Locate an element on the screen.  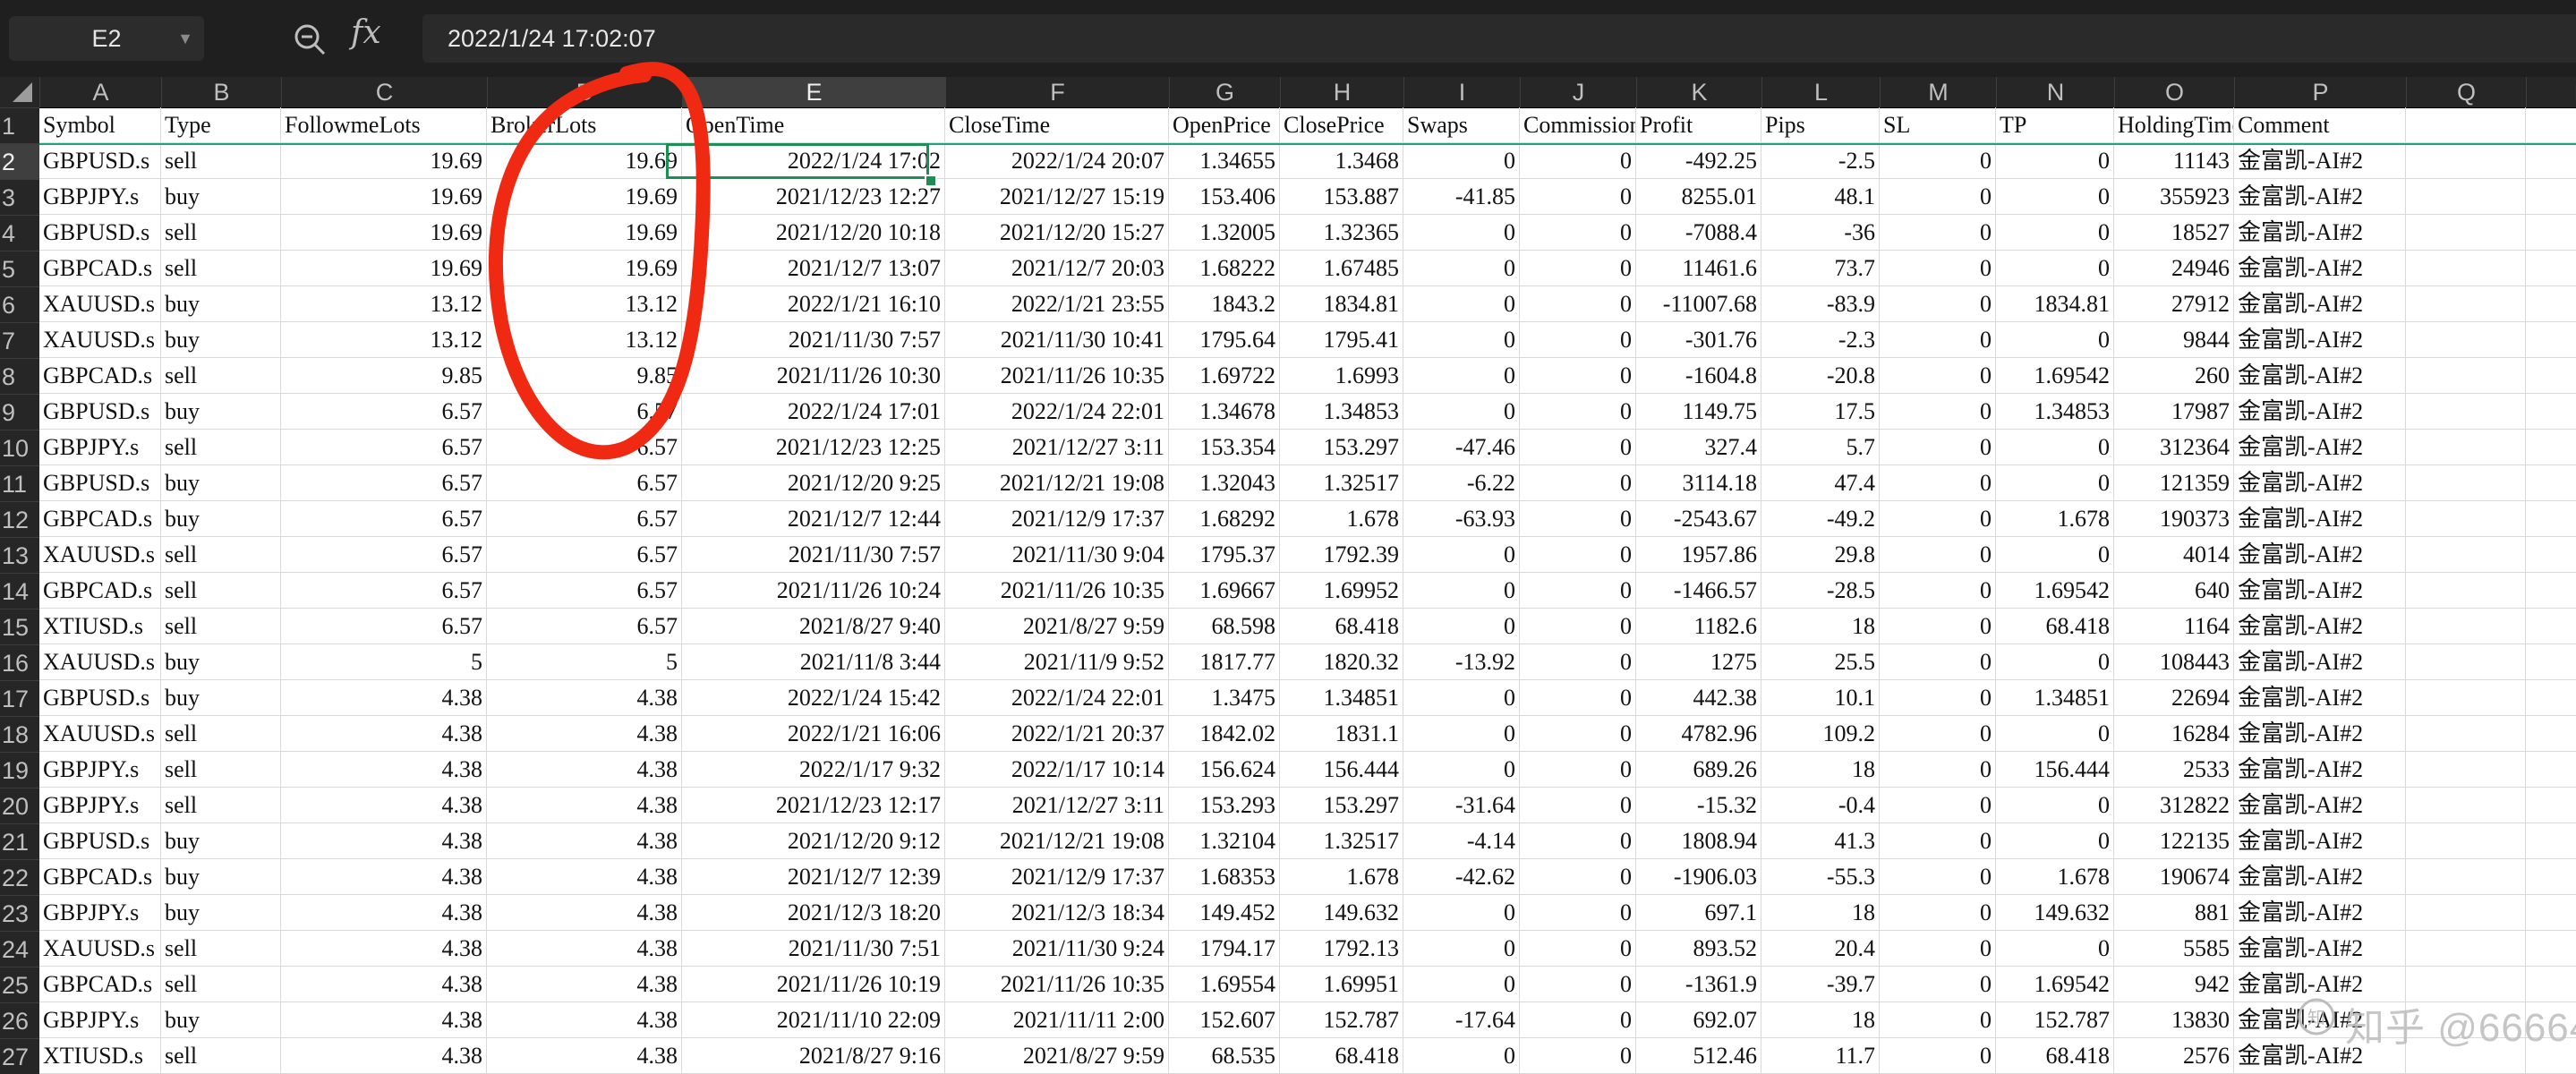
column-header-f: F is located at coordinates (1057, 92).